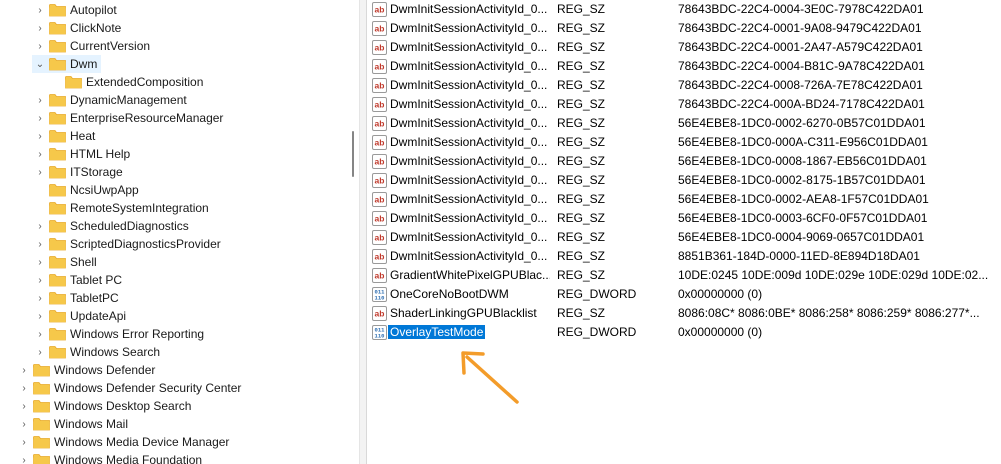 The height and width of the screenshot is (464, 1001). What do you see at coordinates (121, 208) in the screenshot?
I see `tree-item: RemoteSystemIntegration` at bounding box center [121, 208].